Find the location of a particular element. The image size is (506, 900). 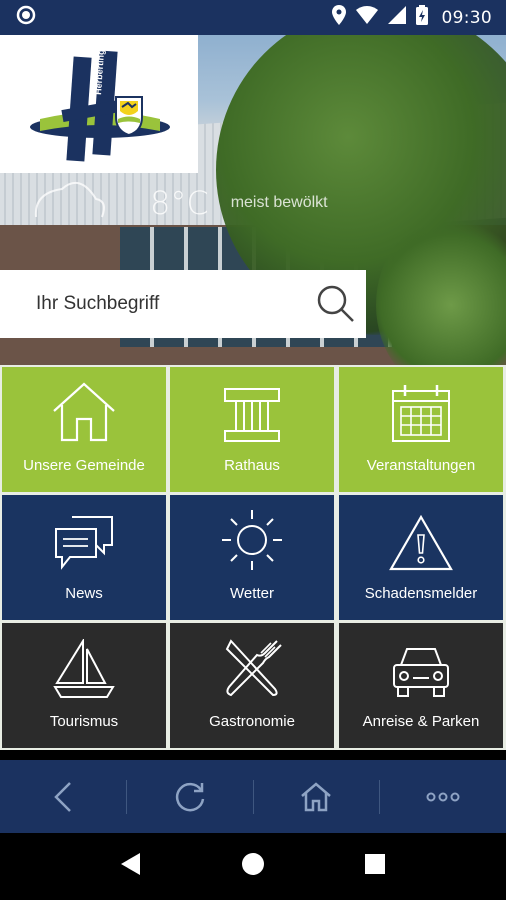

tile-schadensmelder: Schadensmelder is located at coordinates (421, 557).